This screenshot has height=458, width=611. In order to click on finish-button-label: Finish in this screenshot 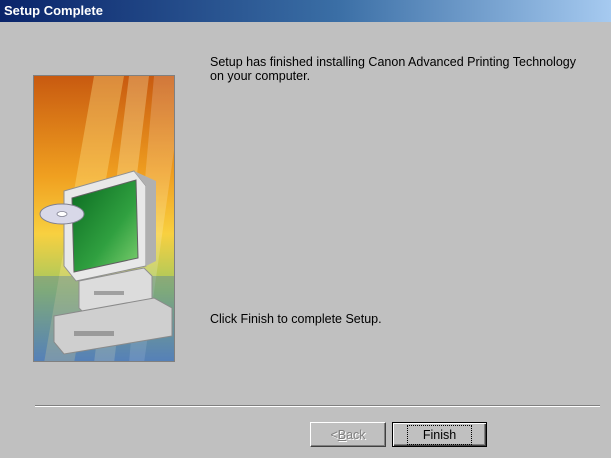, I will do `click(439, 434)`.